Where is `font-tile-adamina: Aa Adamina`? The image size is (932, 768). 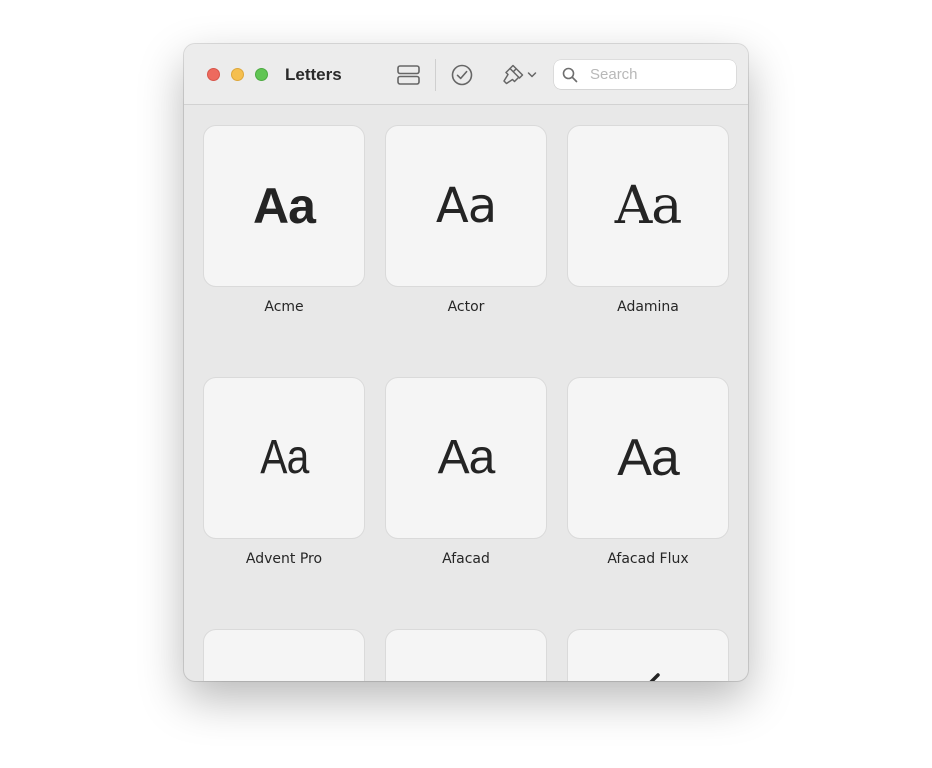 font-tile-adamina: Aa Adamina is located at coordinates (648, 220).